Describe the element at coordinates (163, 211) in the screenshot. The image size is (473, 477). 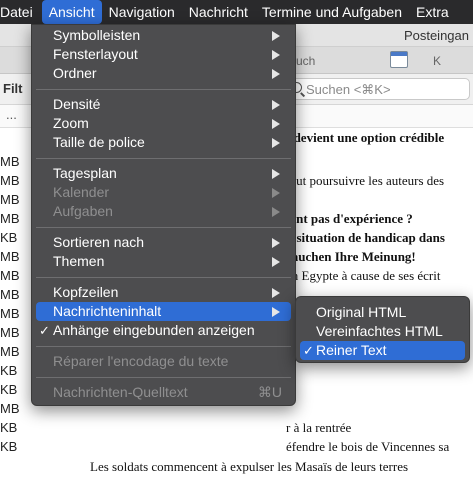
I see `menu-item-aufgaben: Aufgaben` at that location.